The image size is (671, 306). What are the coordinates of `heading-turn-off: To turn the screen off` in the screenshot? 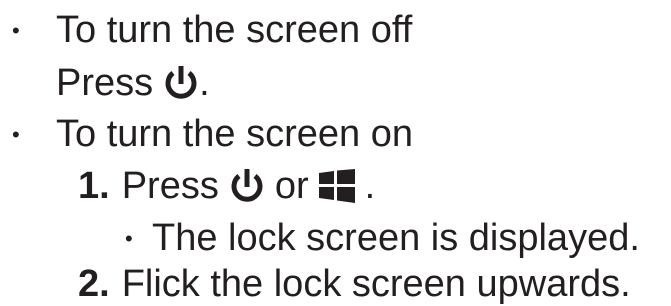 It's located at (234, 30).